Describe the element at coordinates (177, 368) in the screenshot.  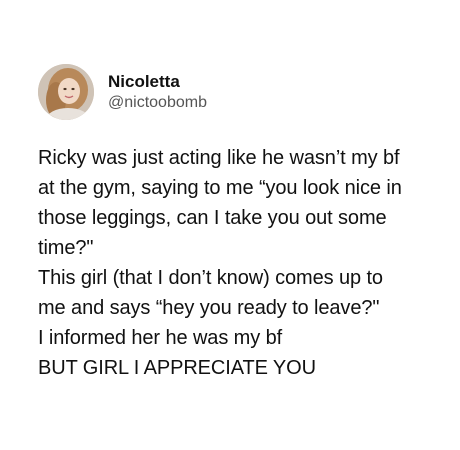
I see `tweet-text-line: BUT GIRL I APPRECIATE YOU` at that location.